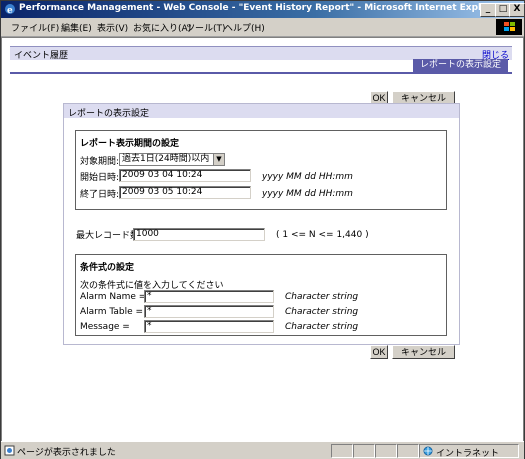 The height and width of the screenshot is (459, 525). I want to click on status-bar: ページが表示されました イントラネット, so click(262, 450).